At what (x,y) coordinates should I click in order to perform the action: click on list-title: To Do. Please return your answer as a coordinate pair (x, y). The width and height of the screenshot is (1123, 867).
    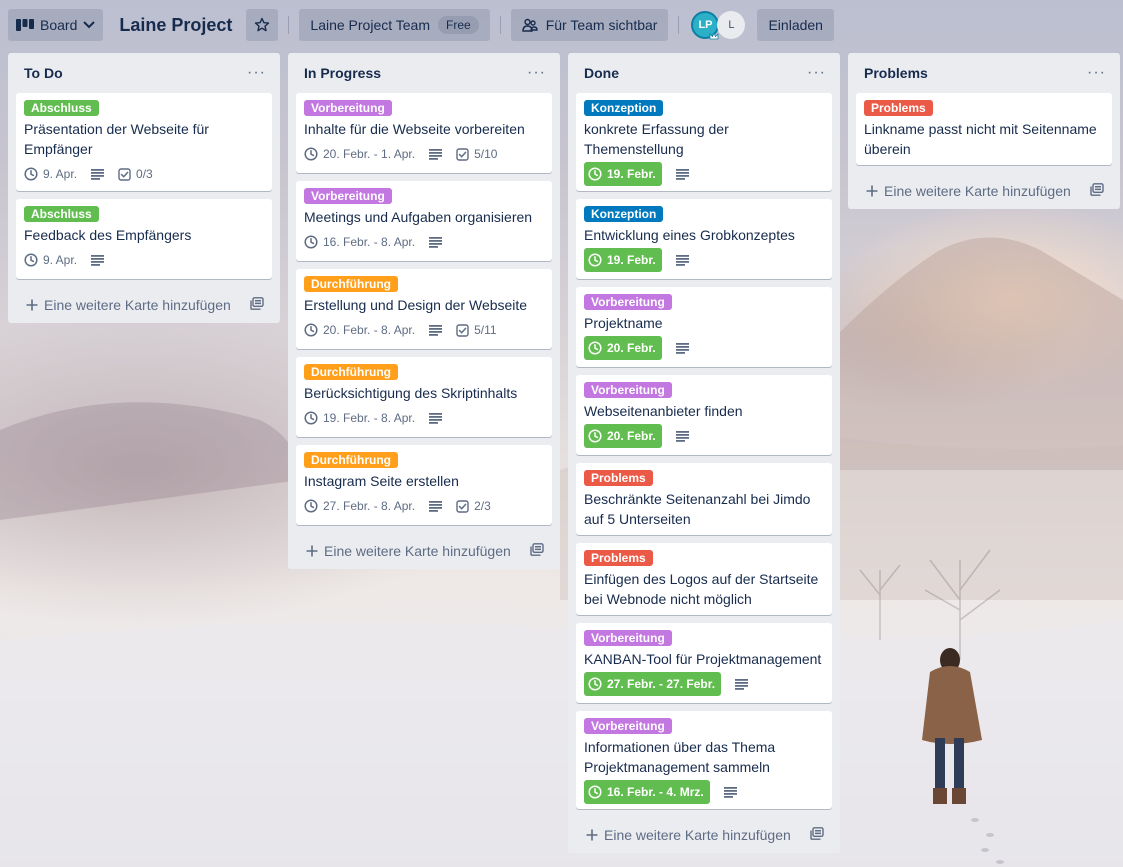
    Looking at the image, I should click on (43, 73).